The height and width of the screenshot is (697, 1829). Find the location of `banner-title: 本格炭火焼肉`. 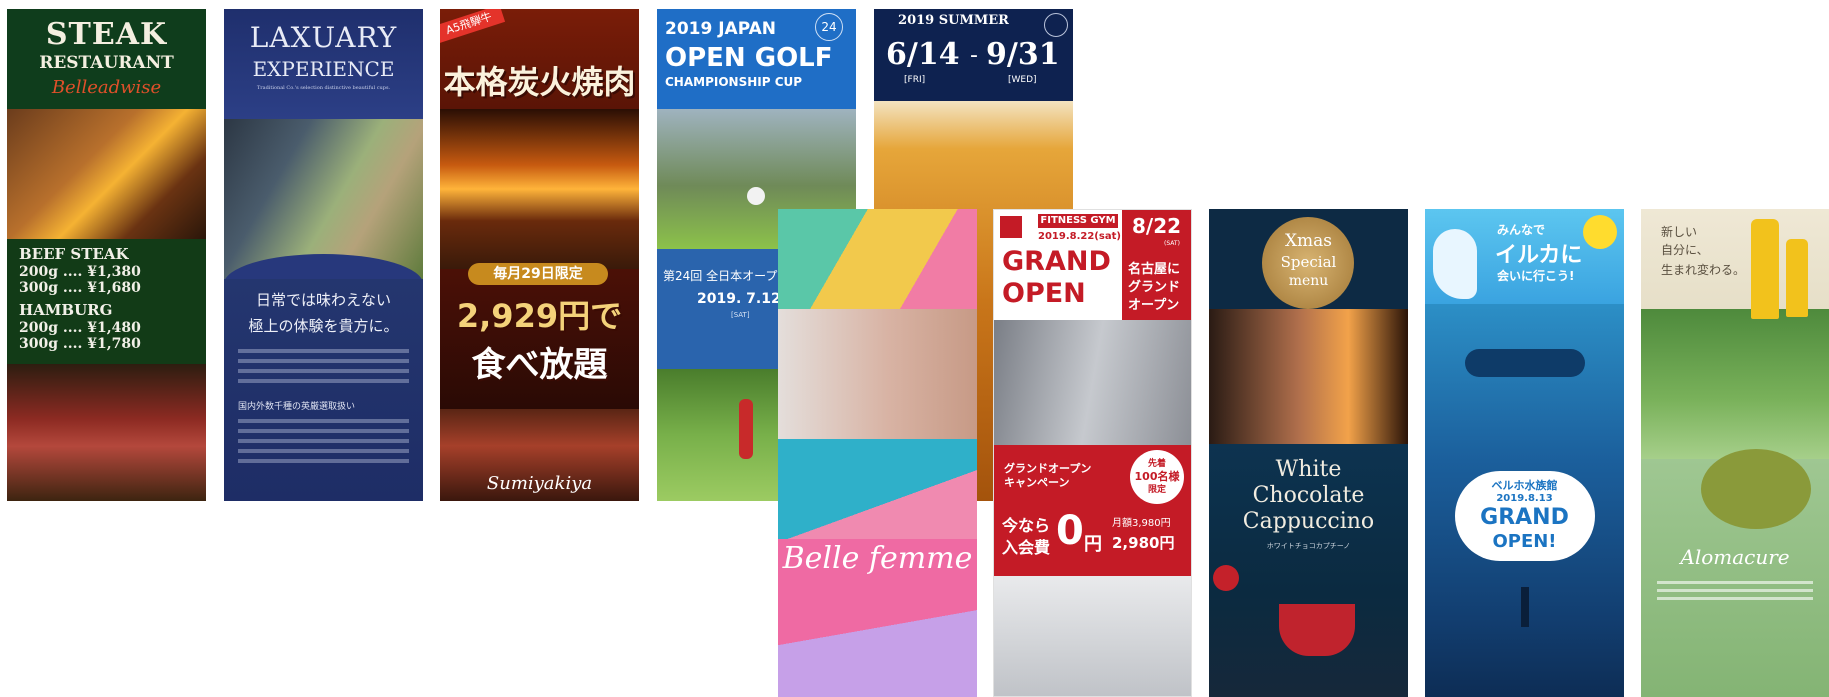

banner-title: 本格炭火焼肉 is located at coordinates (539, 82).